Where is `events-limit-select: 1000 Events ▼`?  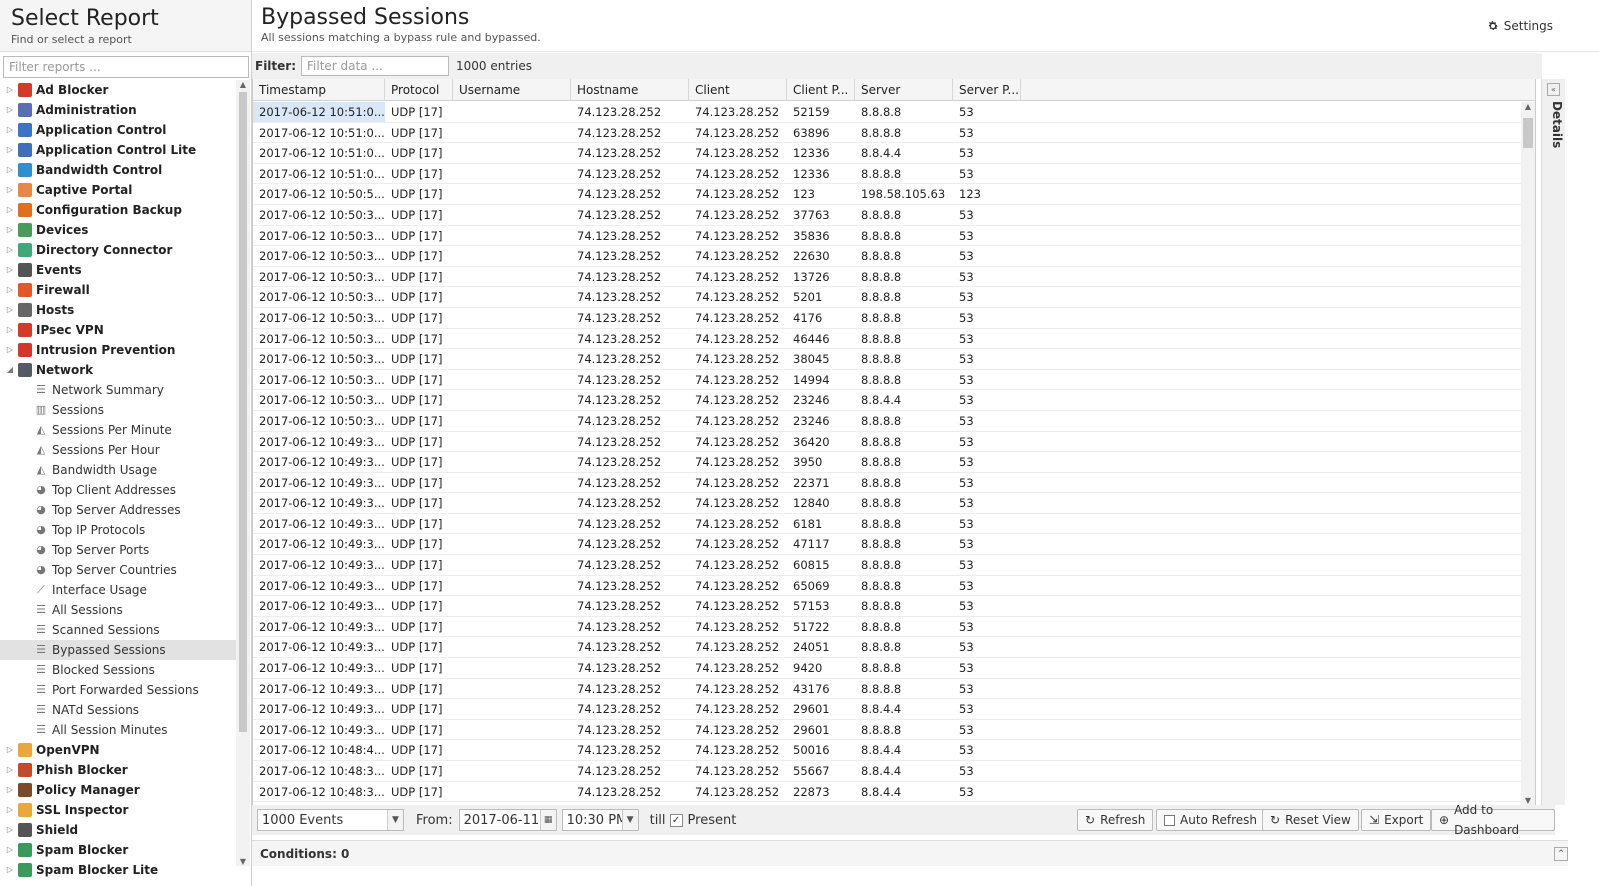 events-limit-select: 1000 Events ▼ is located at coordinates (330, 820).